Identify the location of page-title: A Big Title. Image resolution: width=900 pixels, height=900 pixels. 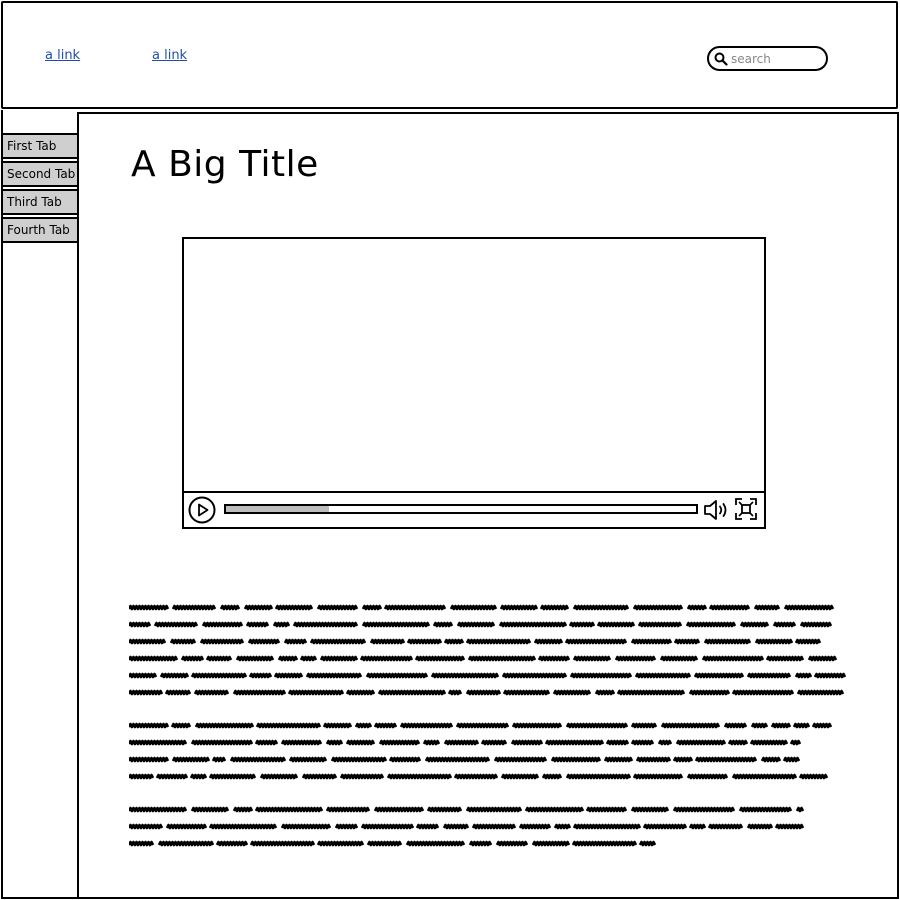
(225, 164).